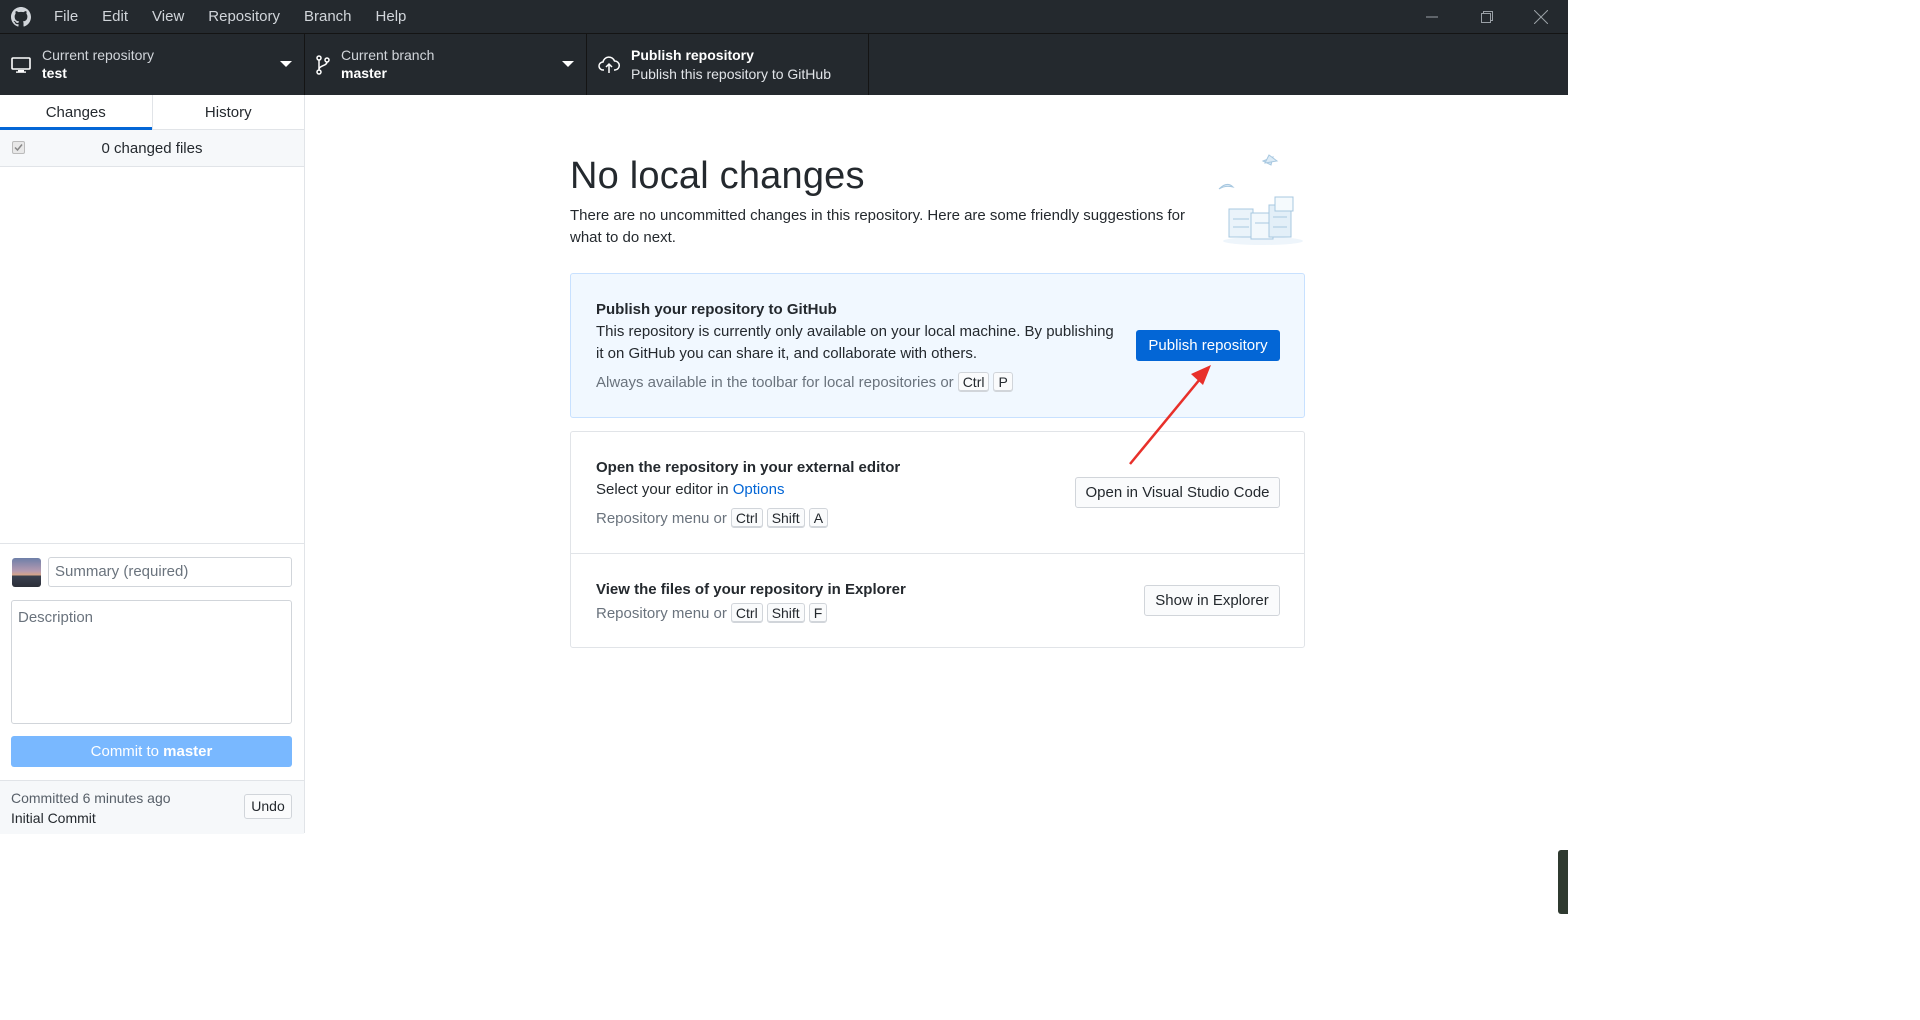 The height and width of the screenshot is (1020, 1920). Describe the element at coordinates (54, 73) in the screenshot. I see `repository-name: test` at that location.